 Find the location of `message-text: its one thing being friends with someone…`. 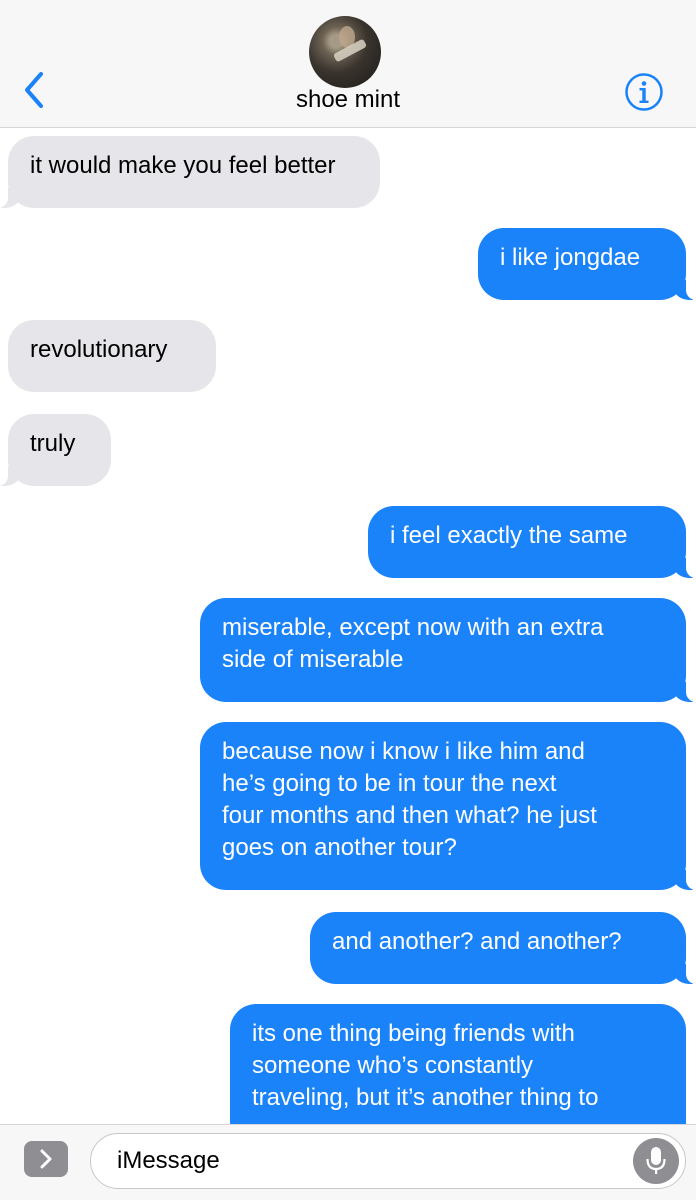

message-text: its one thing being friends with someone… is located at coordinates (425, 1065).